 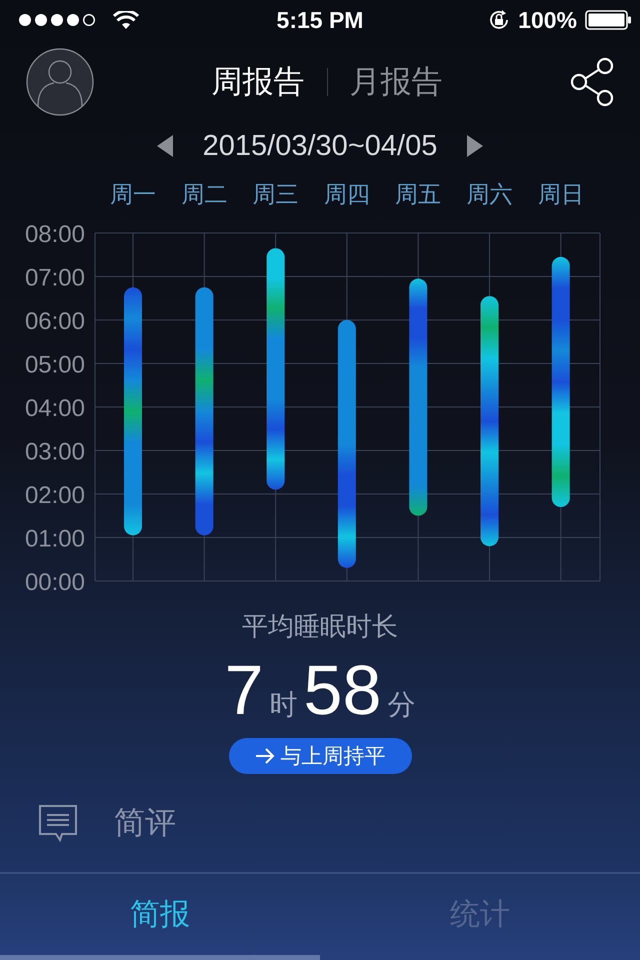 I want to click on date-range: 2015/03/30~04/05, so click(x=320, y=146).